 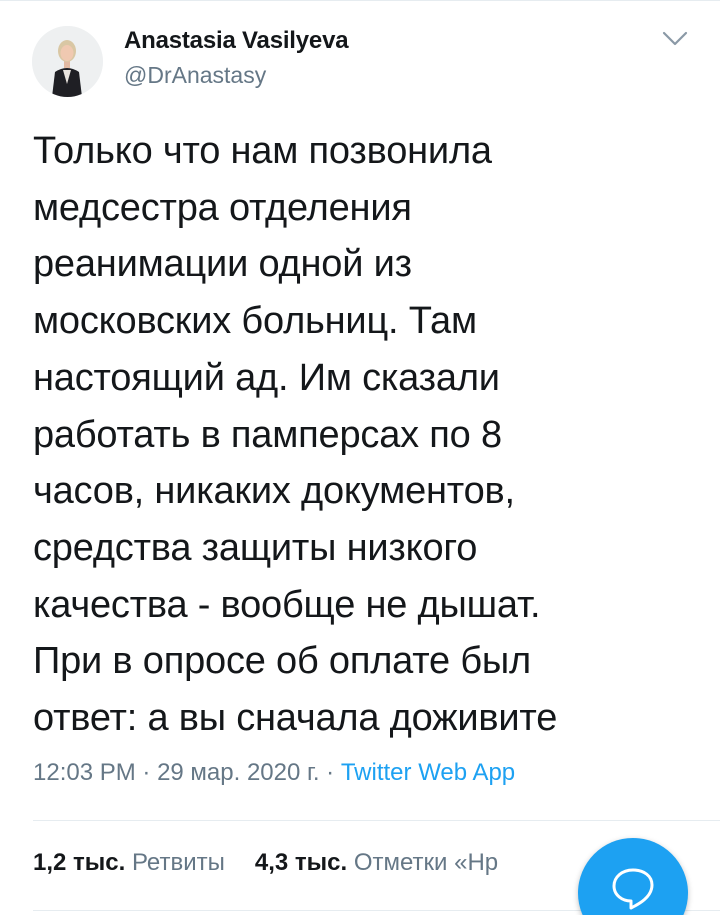 I want to click on retweets-stat: 1,2 тыс. Ретвиты, so click(x=129, y=862).